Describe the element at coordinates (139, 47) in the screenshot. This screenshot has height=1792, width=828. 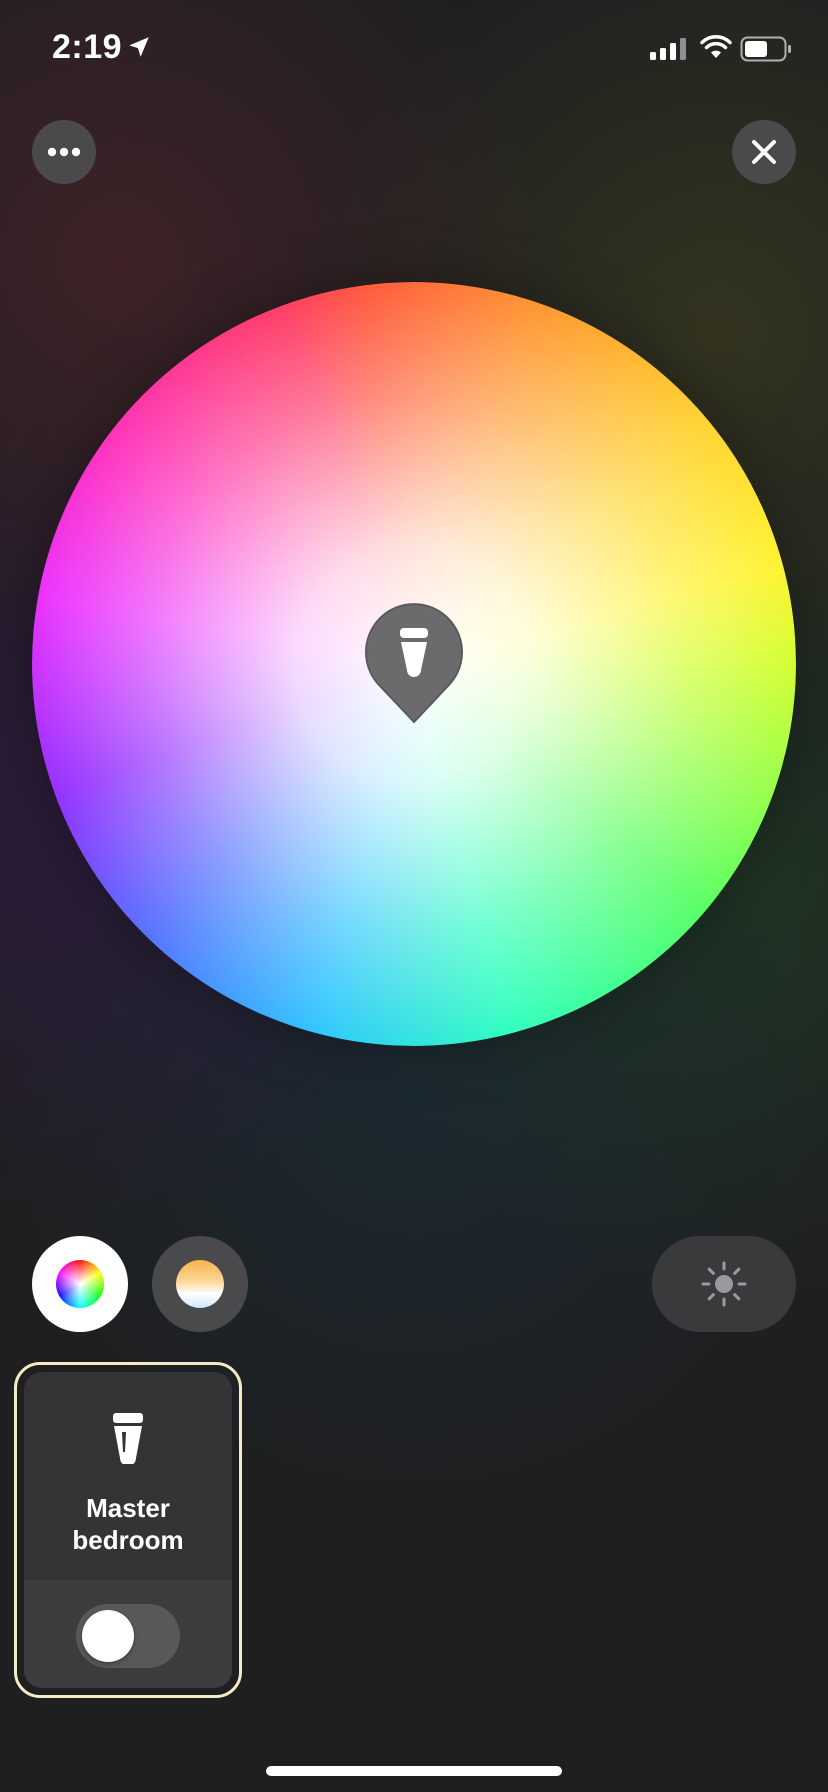
I see `location-arrow-icon` at that location.